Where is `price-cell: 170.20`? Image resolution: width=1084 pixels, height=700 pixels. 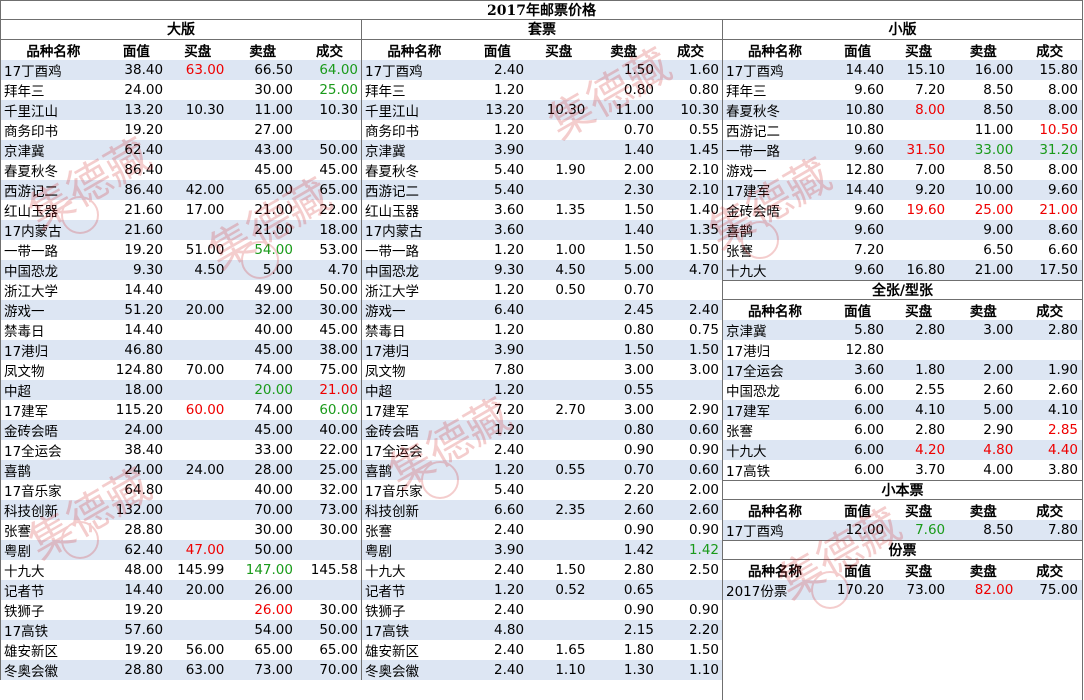 price-cell: 170.20 is located at coordinates (858, 590).